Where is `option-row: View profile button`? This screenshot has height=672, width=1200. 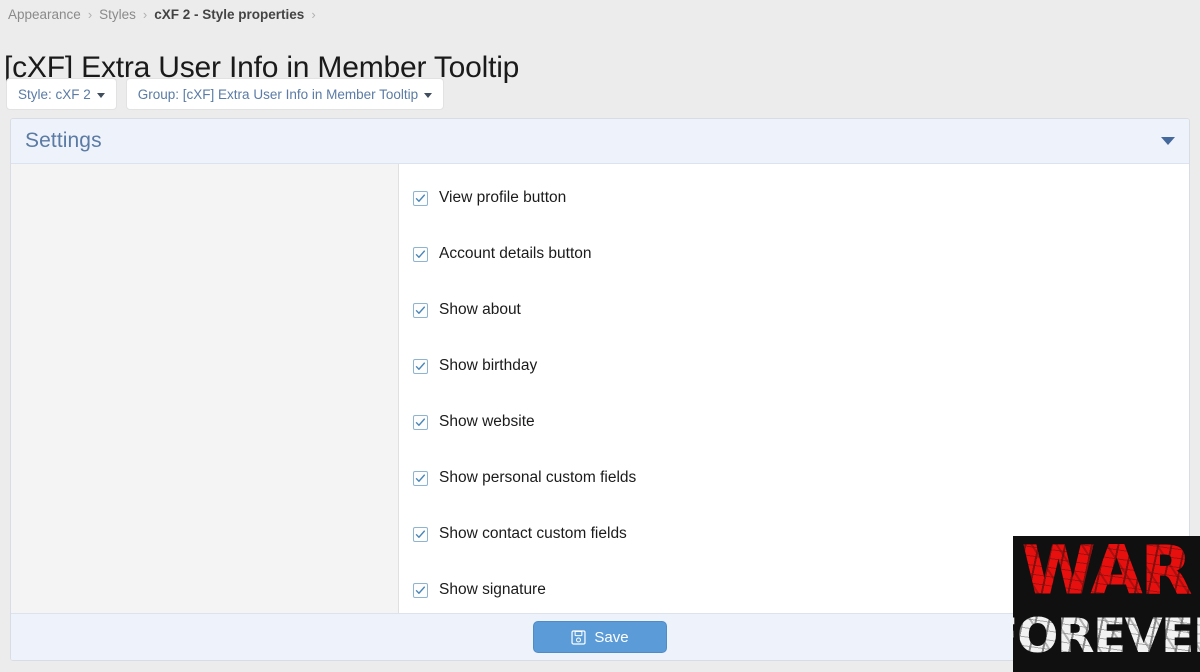 option-row: View profile button is located at coordinates (801, 198).